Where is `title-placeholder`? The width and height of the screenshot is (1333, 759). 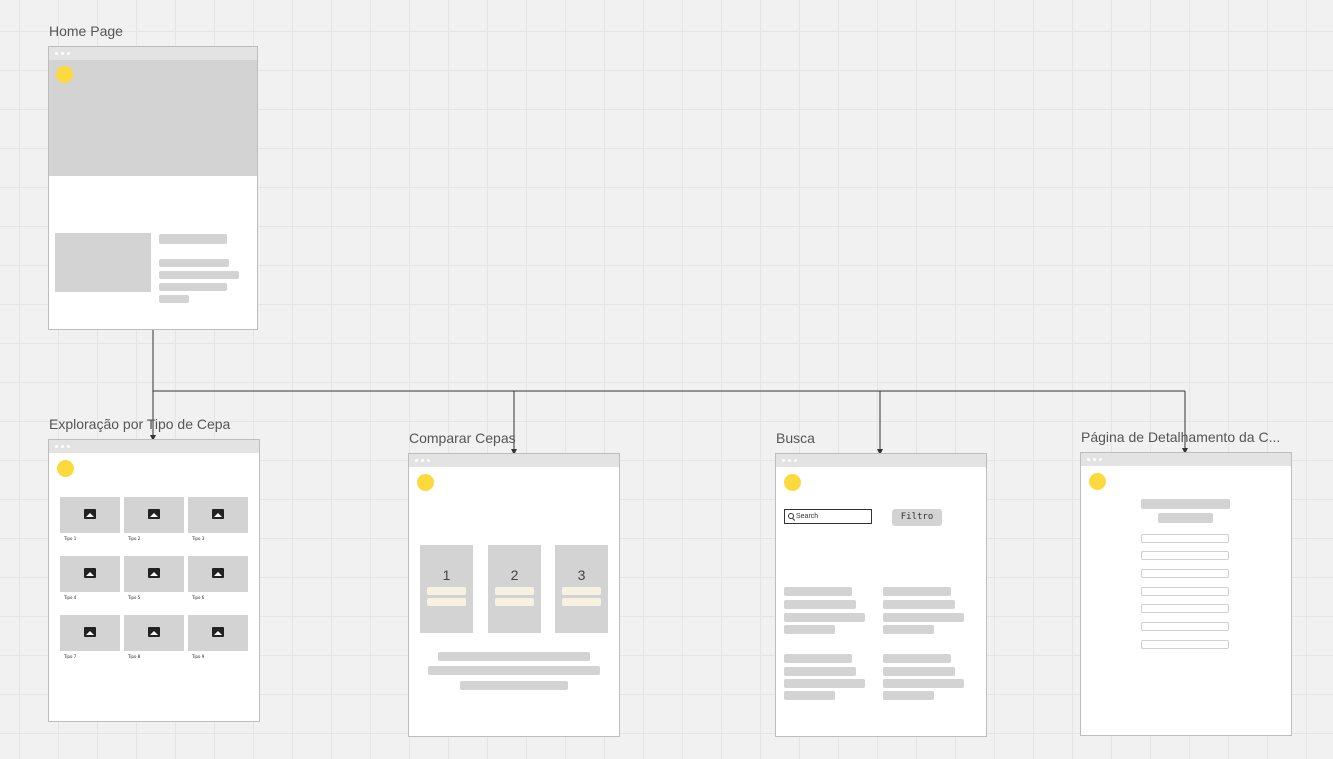 title-placeholder is located at coordinates (1185, 504).